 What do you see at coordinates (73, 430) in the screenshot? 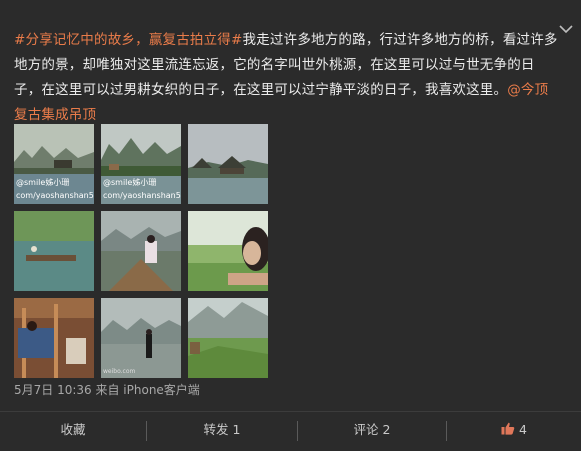
I see `collect-button: 收藏` at bounding box center [73, 430].